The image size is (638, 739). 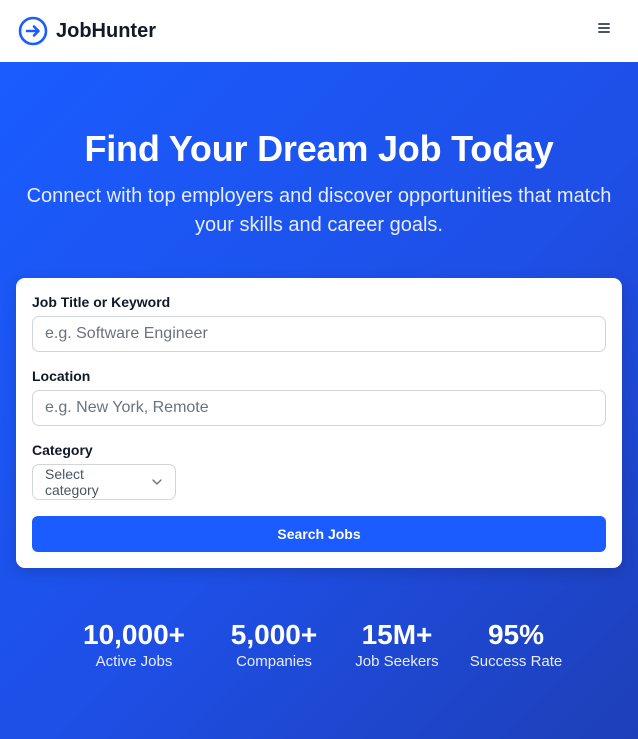 What do you see at coordinates (33, 31) in the screenshot?
I see `arrow-circle-icon` at bounding box center [33, 31].